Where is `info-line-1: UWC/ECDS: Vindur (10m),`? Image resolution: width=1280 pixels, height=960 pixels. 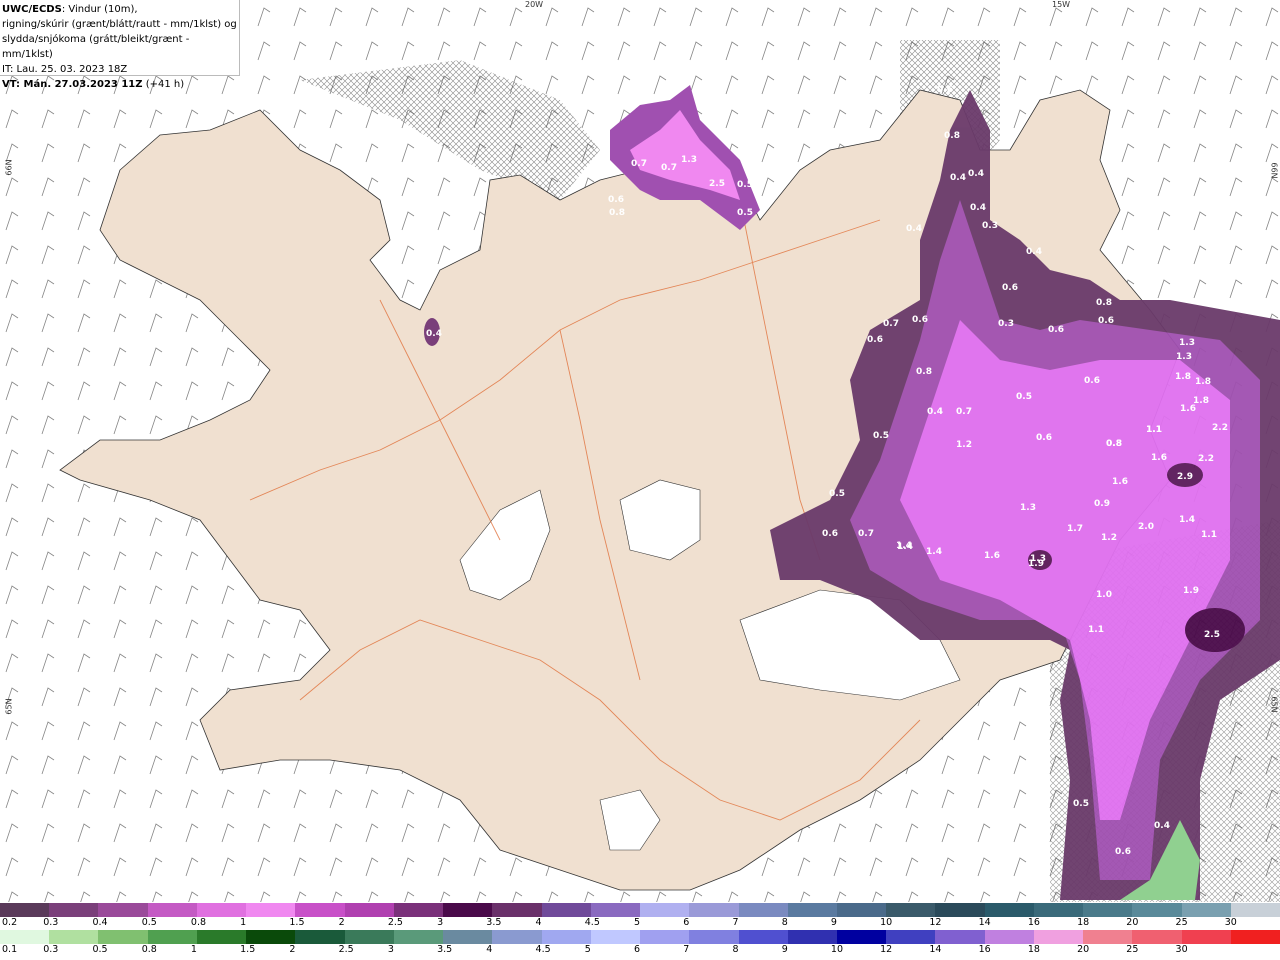 info-line-1: UWC/ECDS: Vindur (10m), is located at coordinates (70, 9).